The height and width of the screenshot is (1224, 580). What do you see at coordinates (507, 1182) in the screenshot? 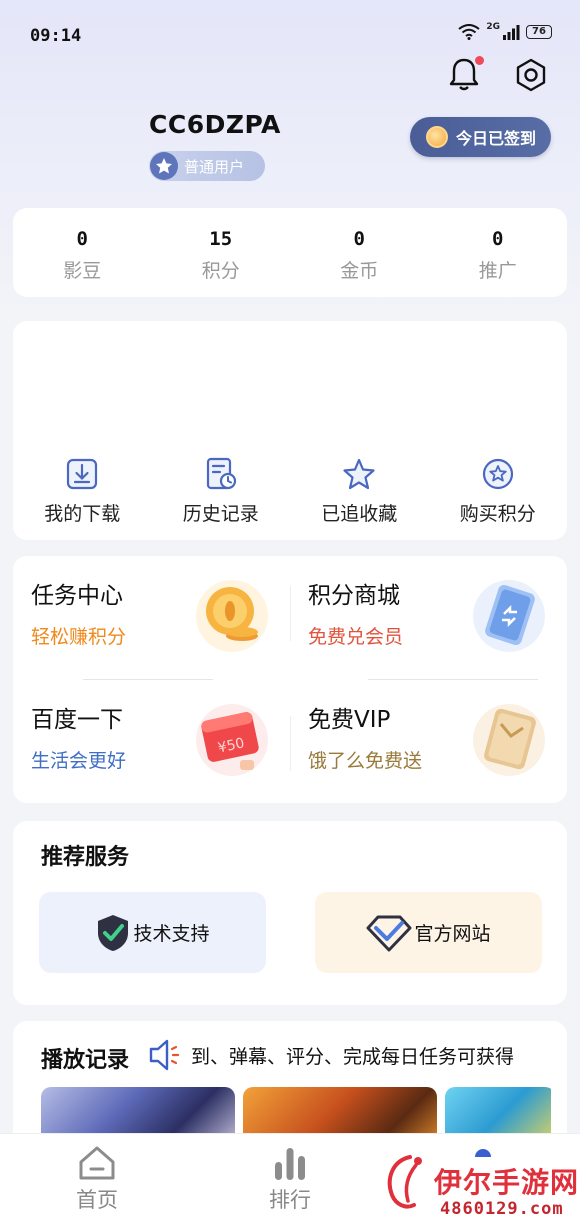
I see `watermark-text: 伊尔手游网` at bounding box center [507, 1182].